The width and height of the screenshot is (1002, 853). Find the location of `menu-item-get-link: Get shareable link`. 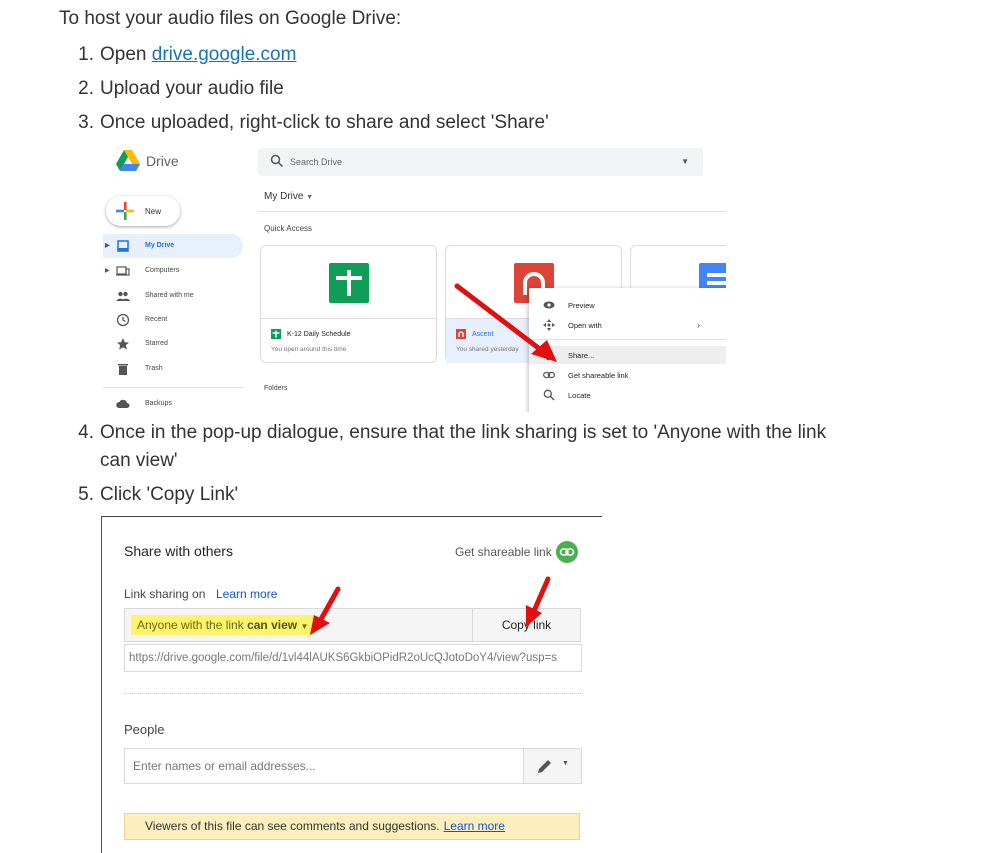

menu-item-get-link: Get shareable link is located at coordinates (627, 375).